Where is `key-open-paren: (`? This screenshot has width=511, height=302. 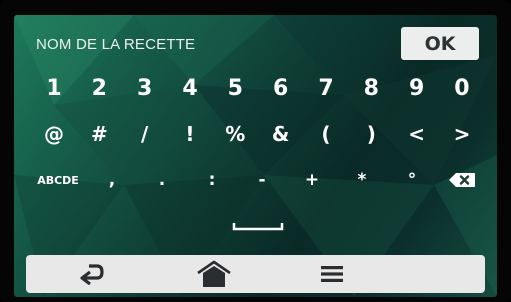 key-open-paren: ( is located at coordinates (326, 134).